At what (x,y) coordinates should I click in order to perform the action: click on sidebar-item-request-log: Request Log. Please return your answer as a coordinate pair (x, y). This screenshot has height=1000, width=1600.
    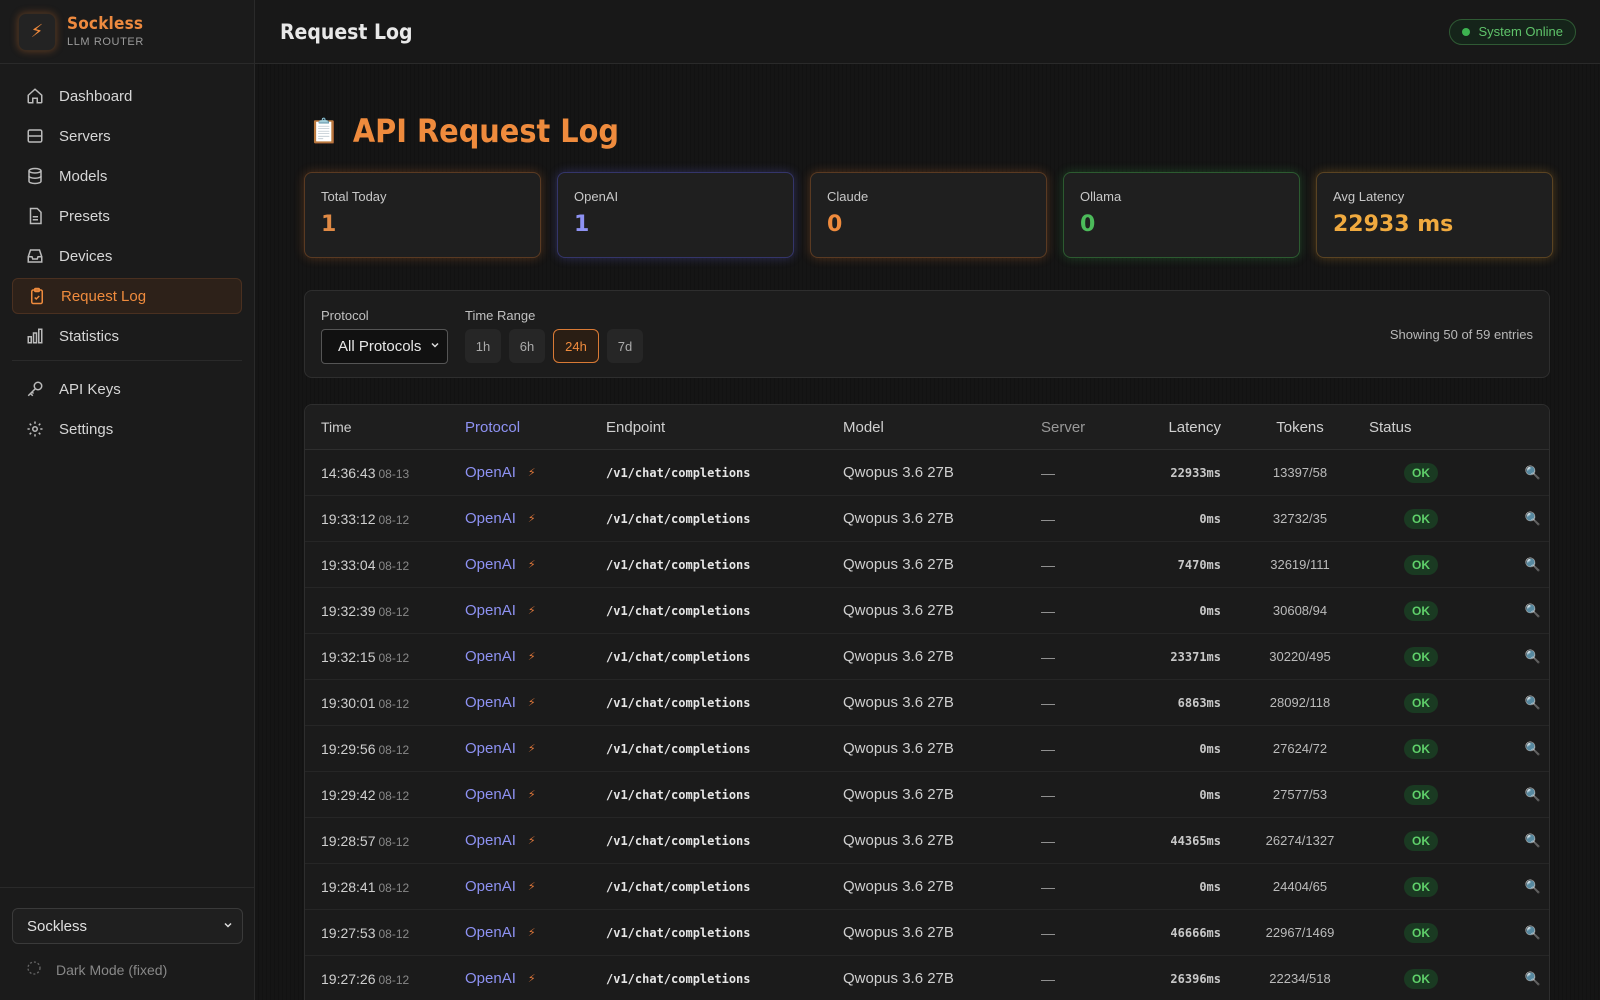
    Looking at the image, I should click on (127, 296).